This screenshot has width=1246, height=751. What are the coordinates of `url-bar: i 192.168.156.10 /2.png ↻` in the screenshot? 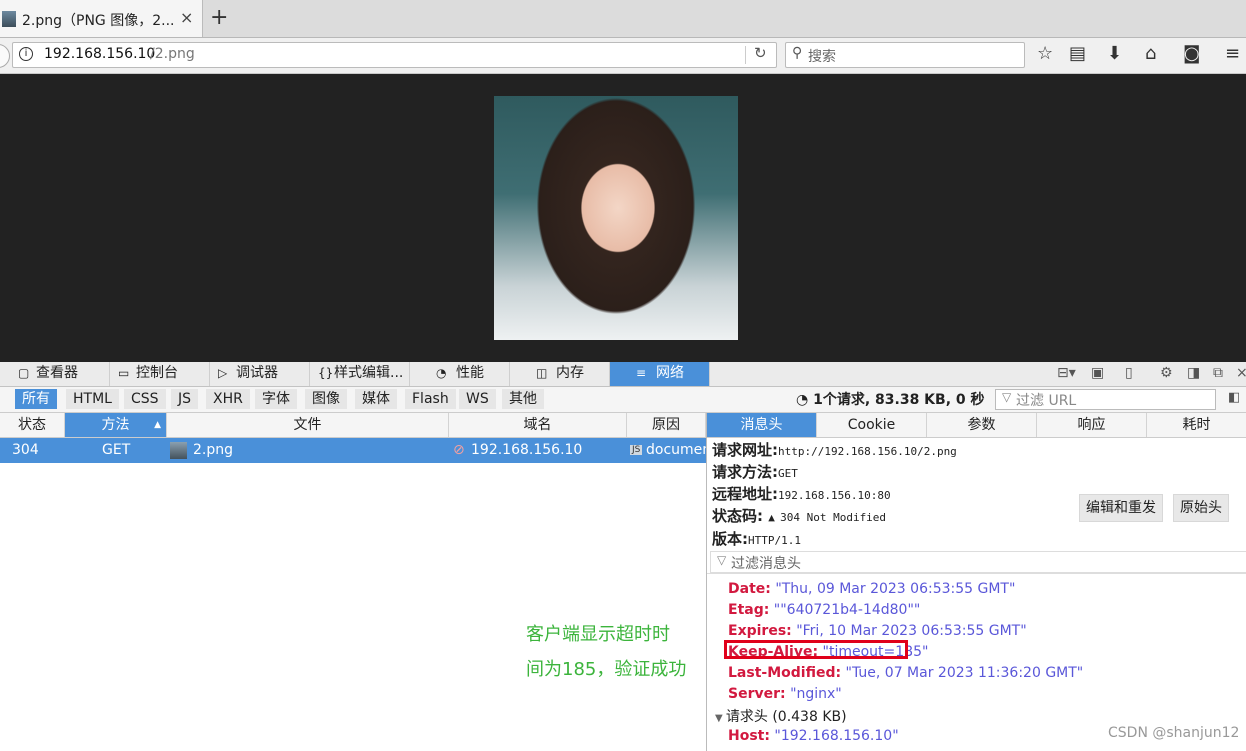 It's located at (394, 55).